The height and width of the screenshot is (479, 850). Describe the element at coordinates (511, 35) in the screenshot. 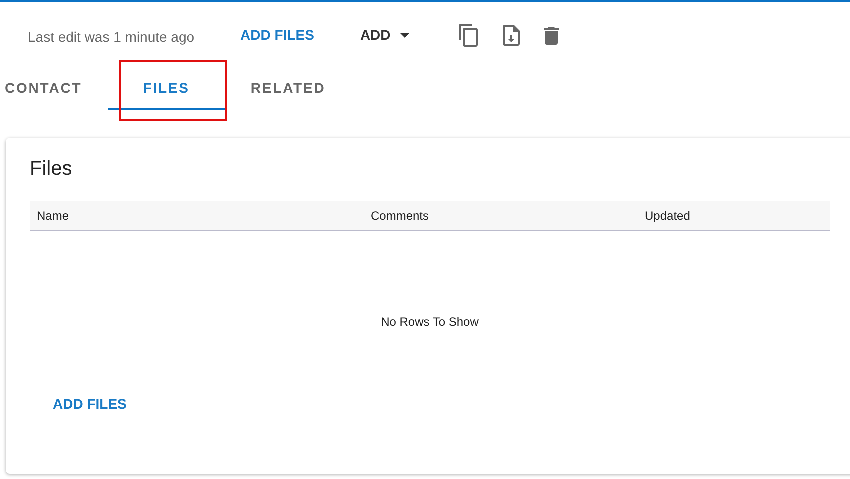

I see `file-download-icon` at that location.